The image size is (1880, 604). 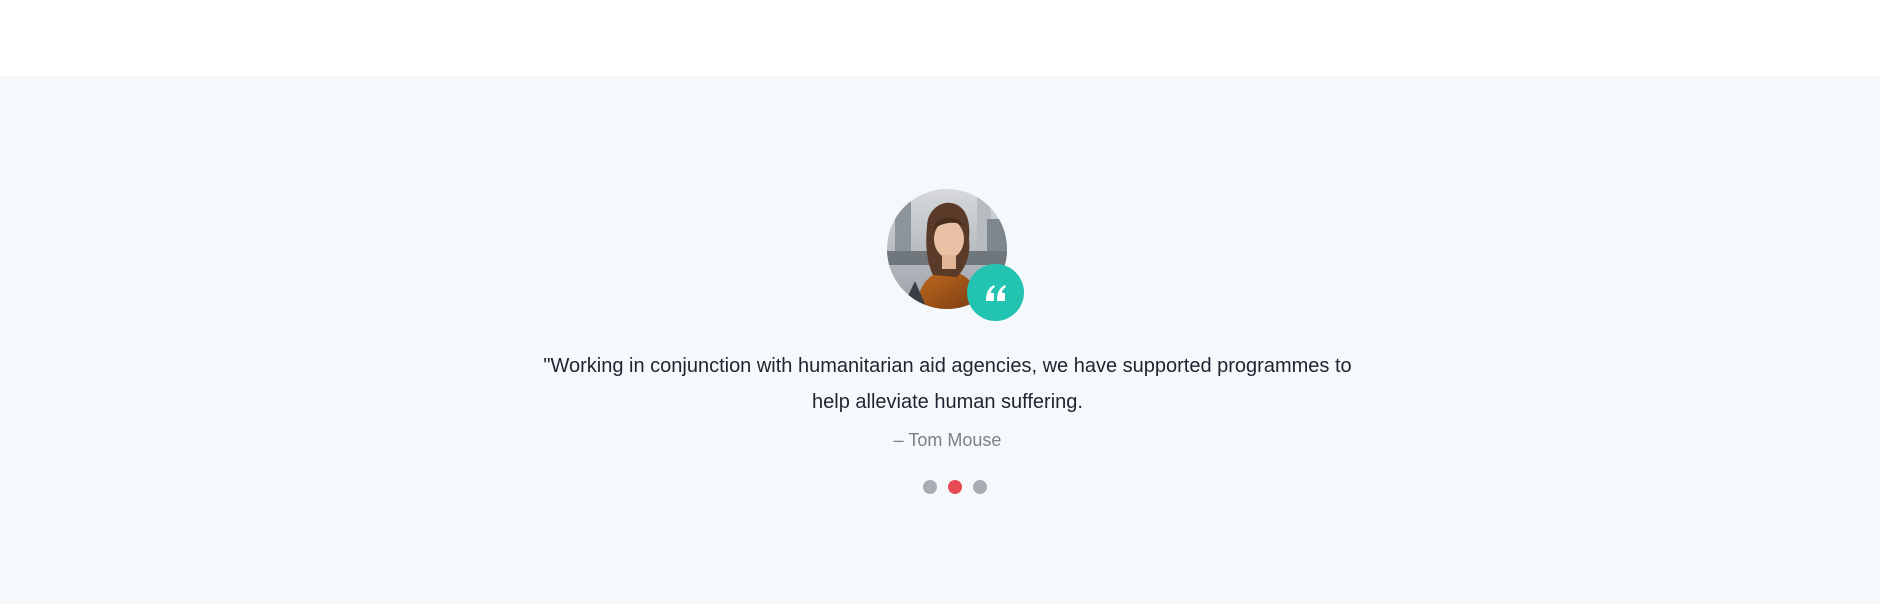 What do you see at coordinates (956, 255) in the screenshot?
I see `testimonial-avatar-group` at bounding box center [956, 255].